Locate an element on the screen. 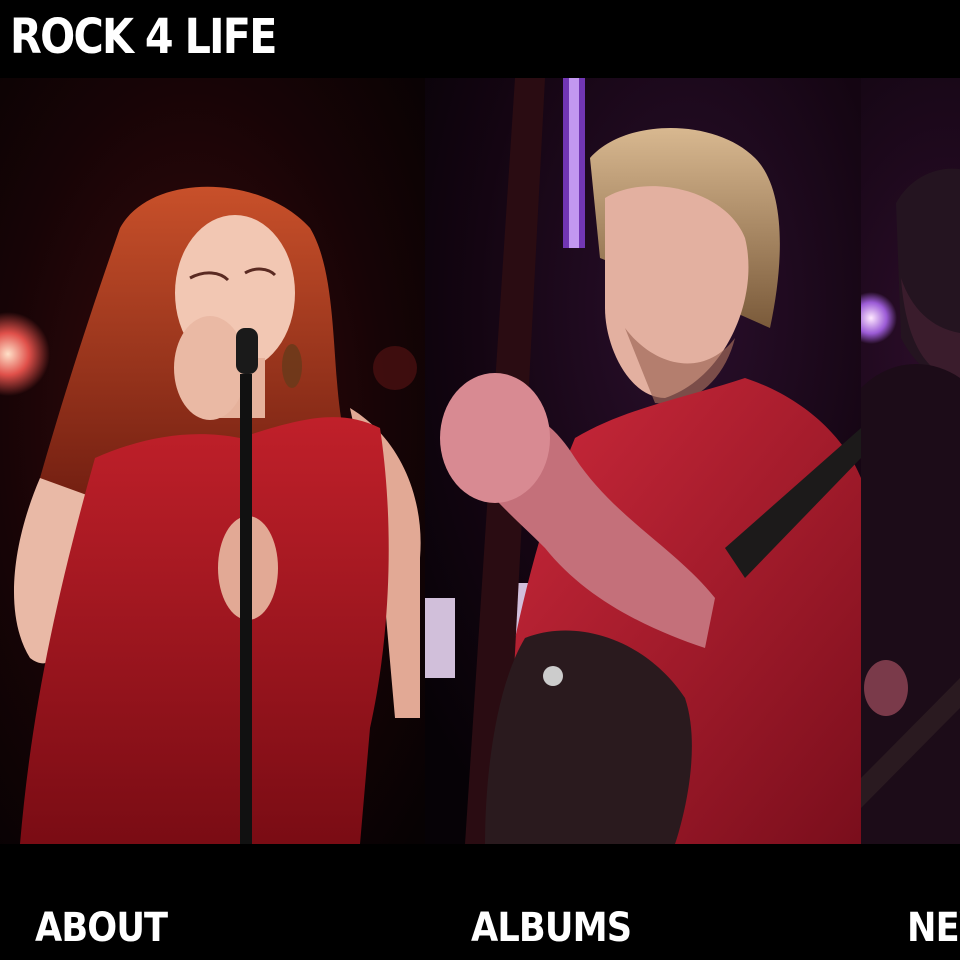 This screenshot has width=960, height=960. panel-about-label: ABOUT is located at coordinates (101, 928).